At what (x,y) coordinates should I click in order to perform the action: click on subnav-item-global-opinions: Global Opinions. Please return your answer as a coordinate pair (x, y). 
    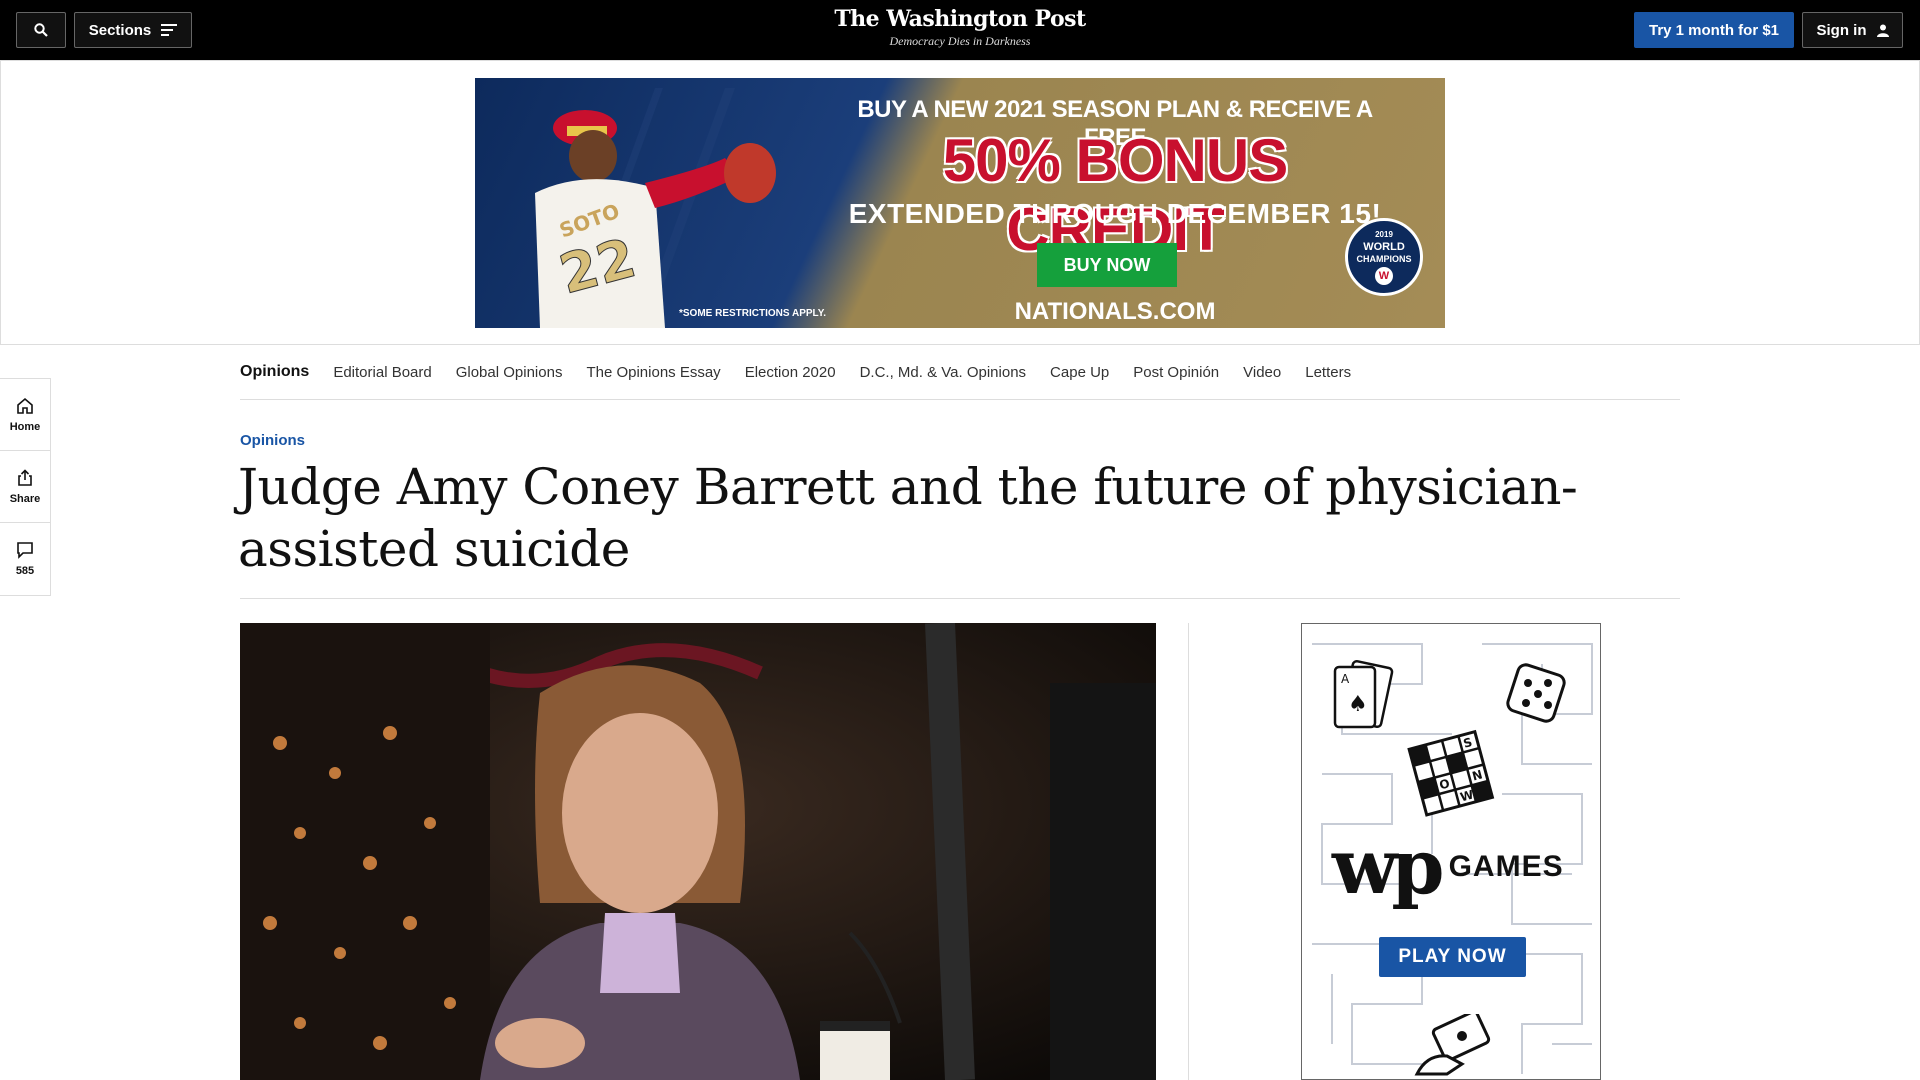
    Looking at the image, I should click on (509, 372).